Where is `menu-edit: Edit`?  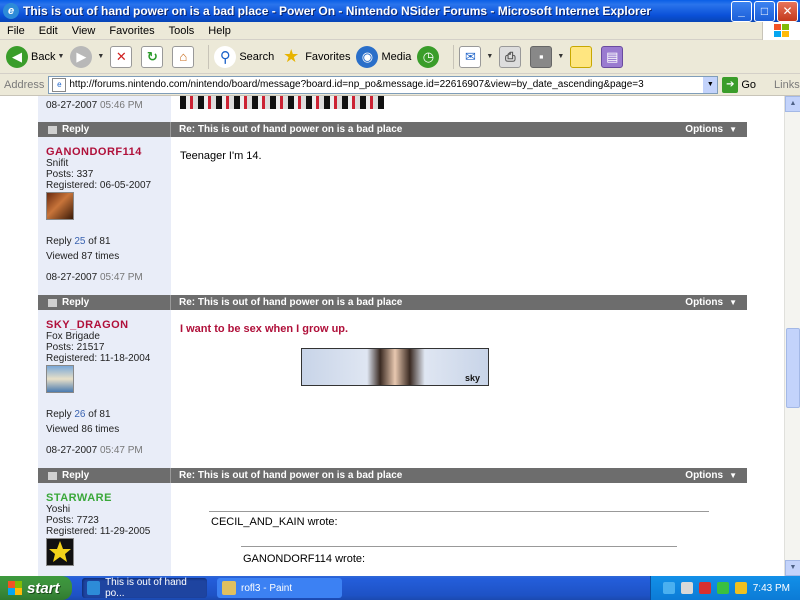 menu-edit: Edit is located at coordinates (48, 31).